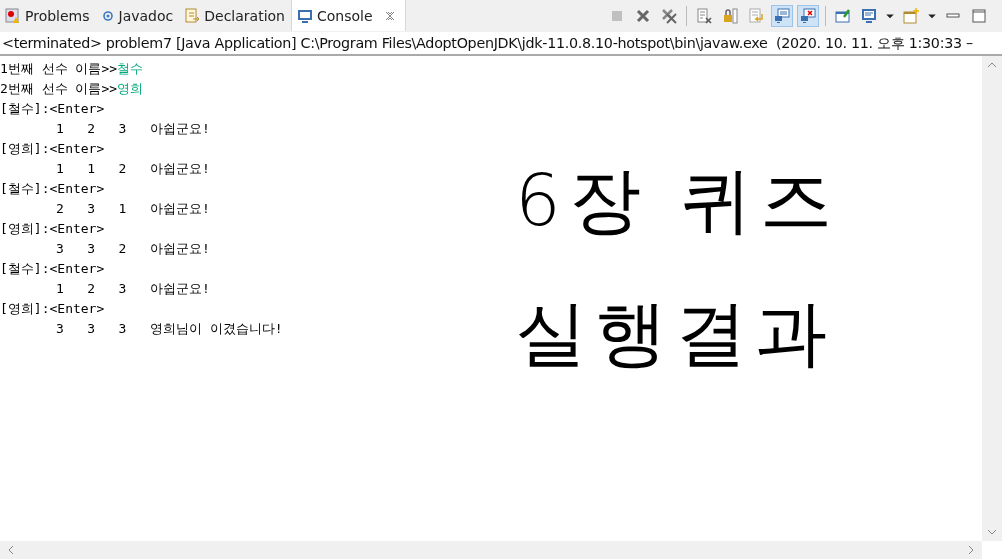  Describe the element at coordinates (13, 15) in the screenshot. I see `problems-icon` at that location.